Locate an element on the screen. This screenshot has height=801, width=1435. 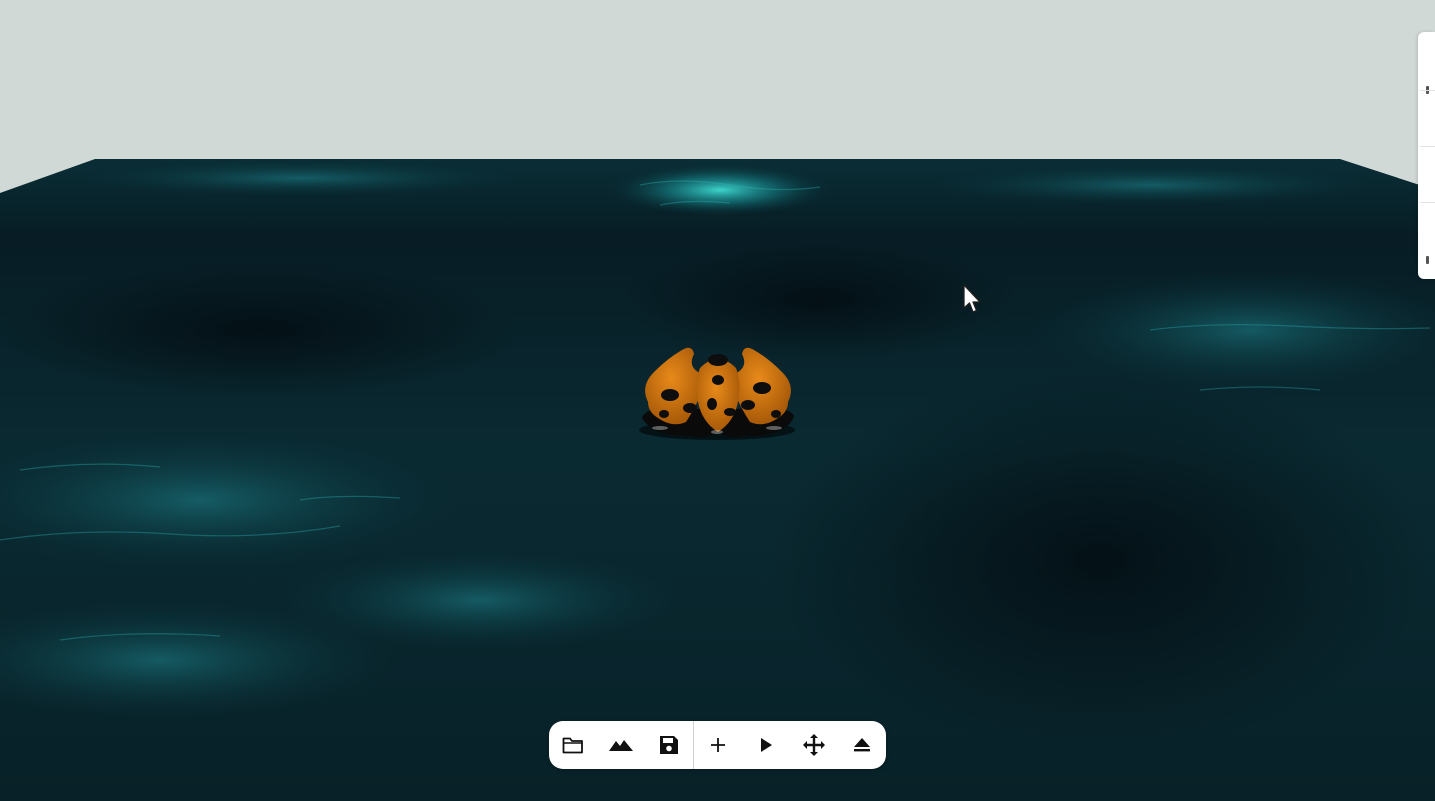
add-icon is located at coordinates (718, 745).